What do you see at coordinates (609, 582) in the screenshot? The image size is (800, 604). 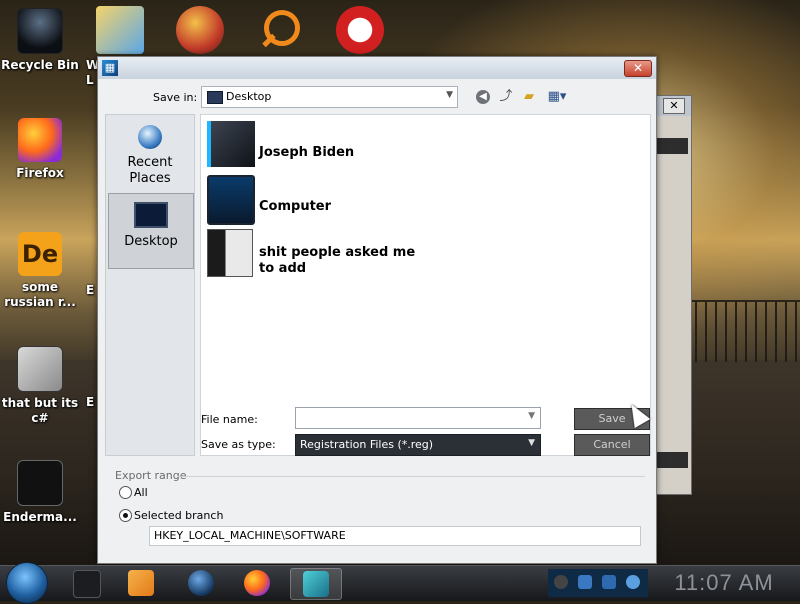 I see `display-icon` at bounding box center [609, 582].